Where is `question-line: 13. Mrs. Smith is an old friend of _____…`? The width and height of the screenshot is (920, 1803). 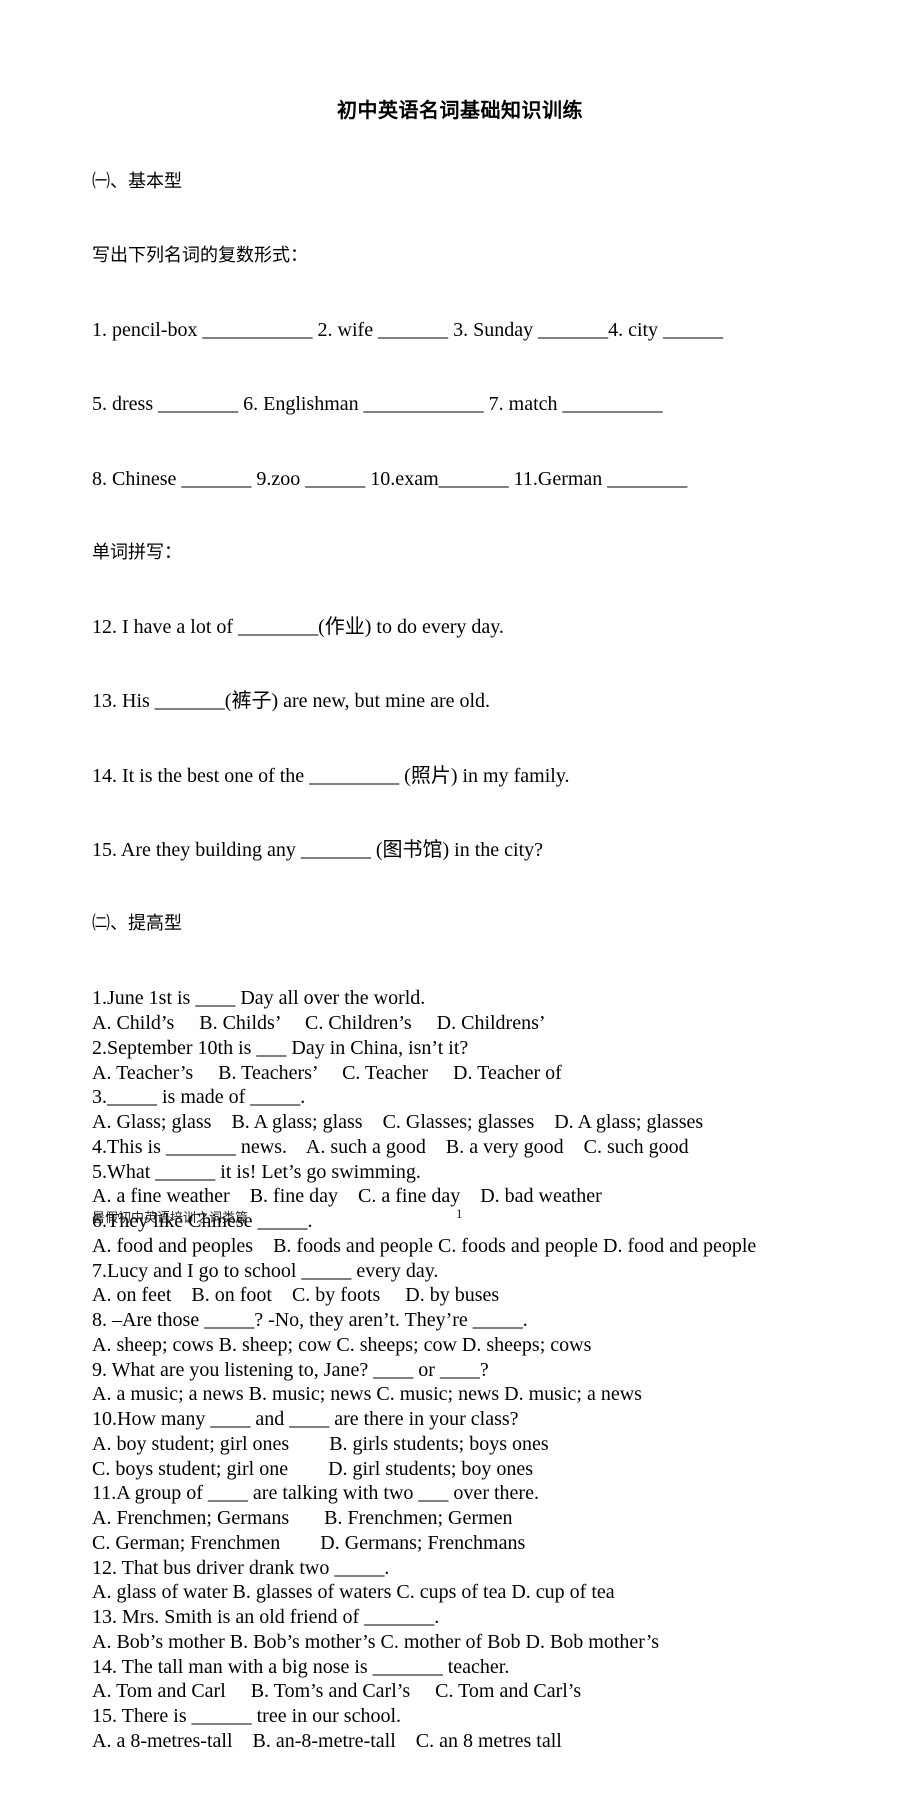
question-line: 13. Mrs. Smith is an old friend of _____… is located at coordinates (266, 1617).